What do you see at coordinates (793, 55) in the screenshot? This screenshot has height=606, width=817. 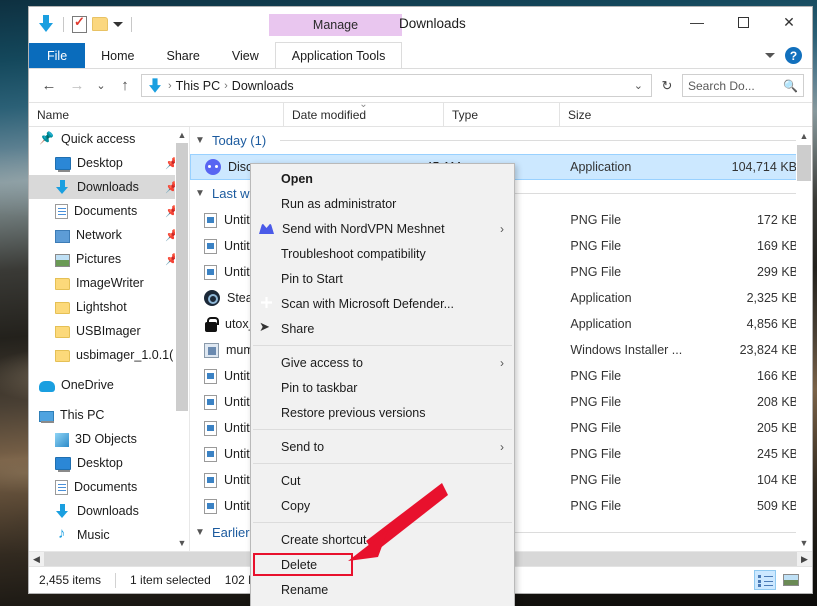 I see `help-icon: ?` at bounding box center [793, 55].